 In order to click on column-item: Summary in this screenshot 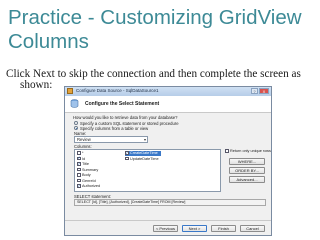, I will do `click(87, 170)`.